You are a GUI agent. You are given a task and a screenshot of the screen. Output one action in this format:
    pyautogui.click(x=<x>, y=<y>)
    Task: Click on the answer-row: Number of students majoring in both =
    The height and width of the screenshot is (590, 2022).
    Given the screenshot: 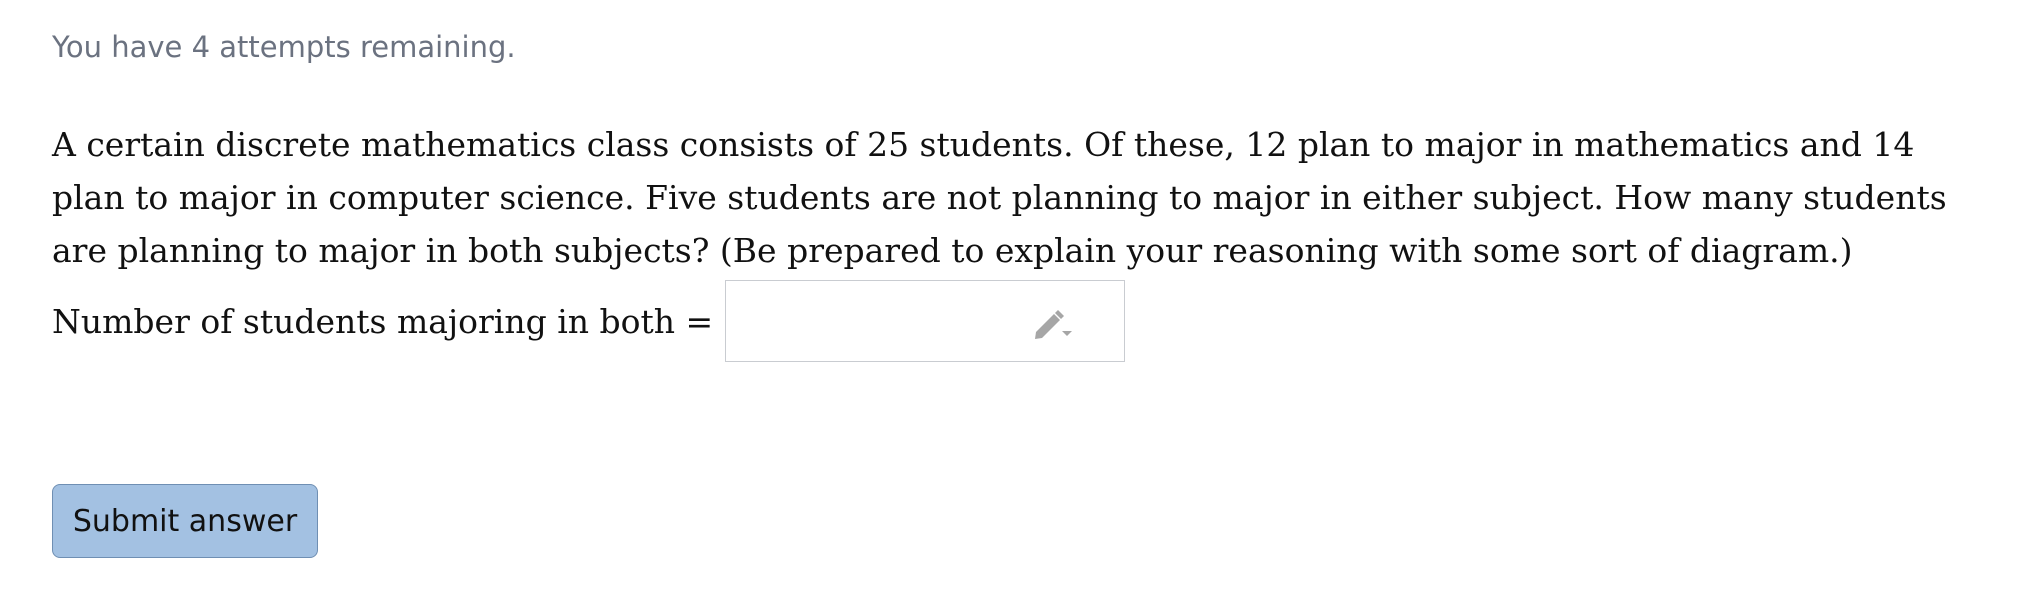 What is the action you would take?
    pyautogui.click(x=589, y=321)
    